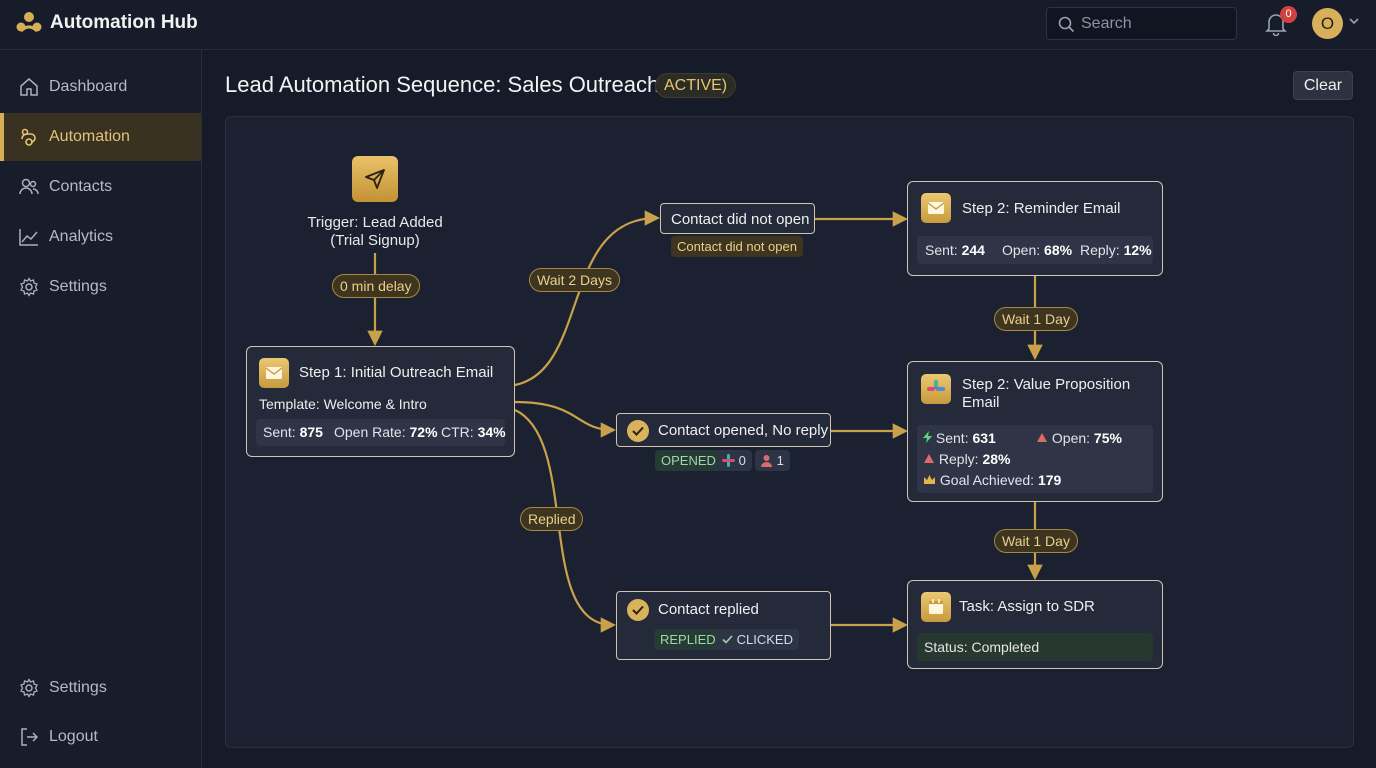 Image resolution: width=1376 pixels, height=768 pixels. I want to click on stat-sent: Sent: 244, so click(955, 250).